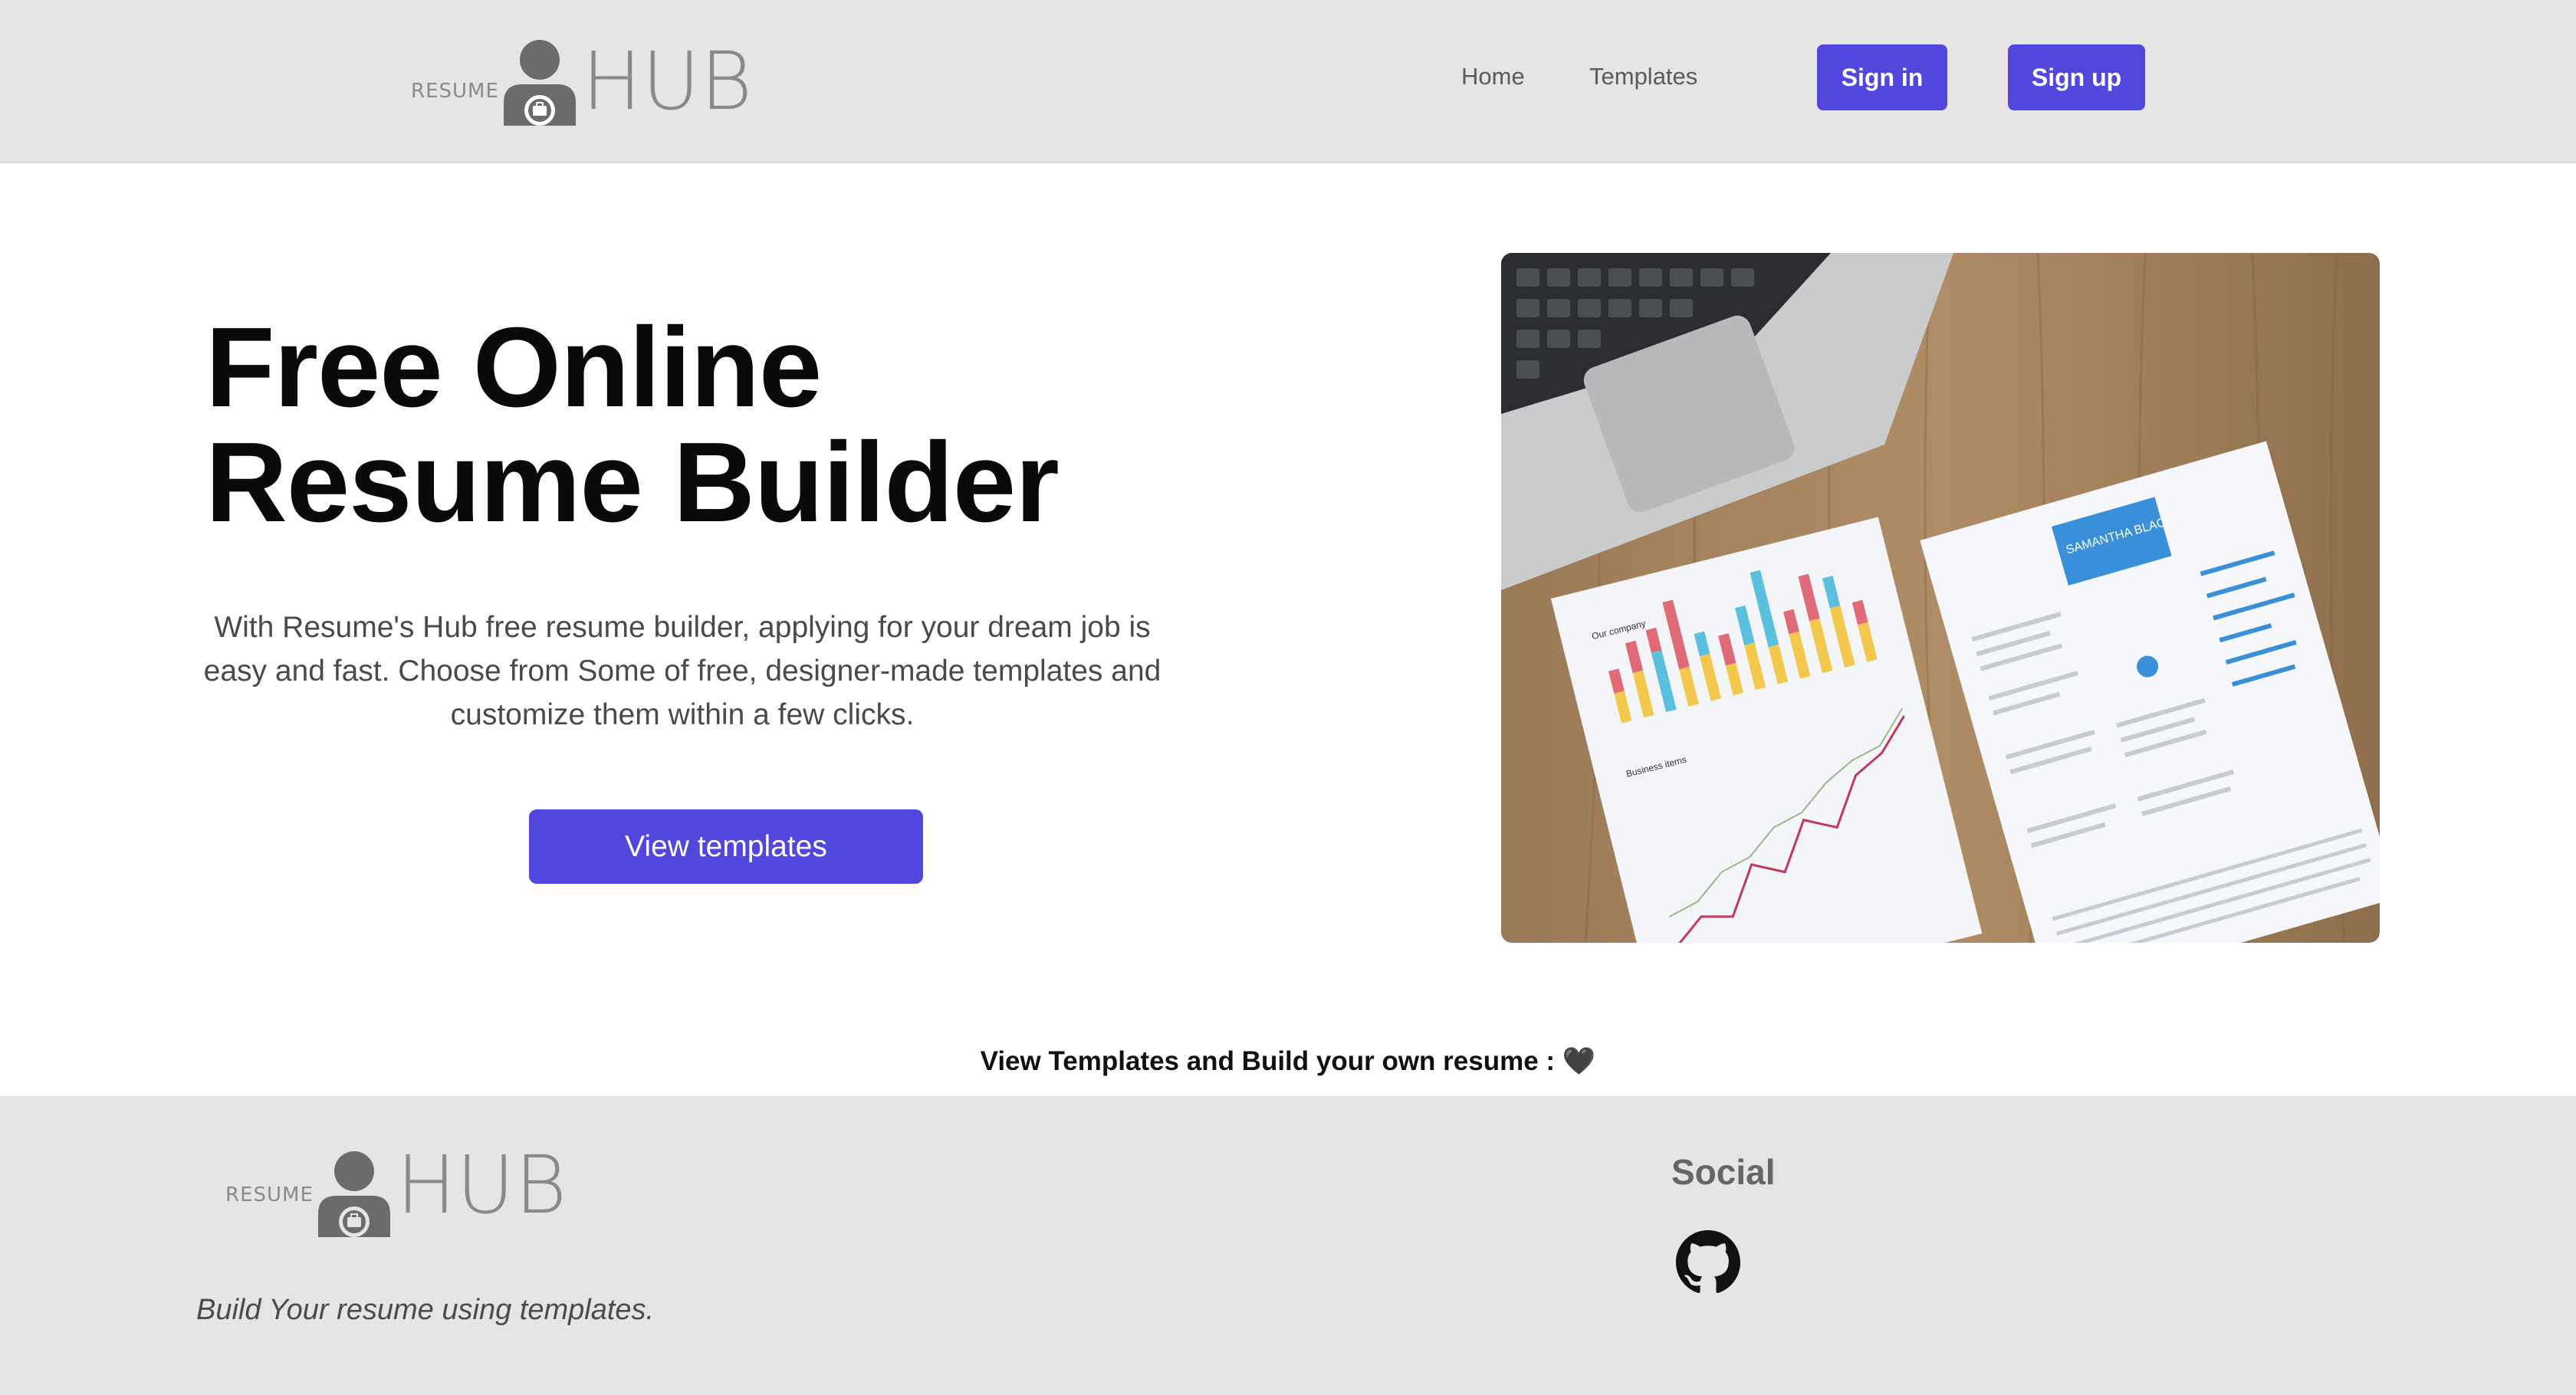  I want to click on footer-logo: RESUME HUB, so click(396, 1191).